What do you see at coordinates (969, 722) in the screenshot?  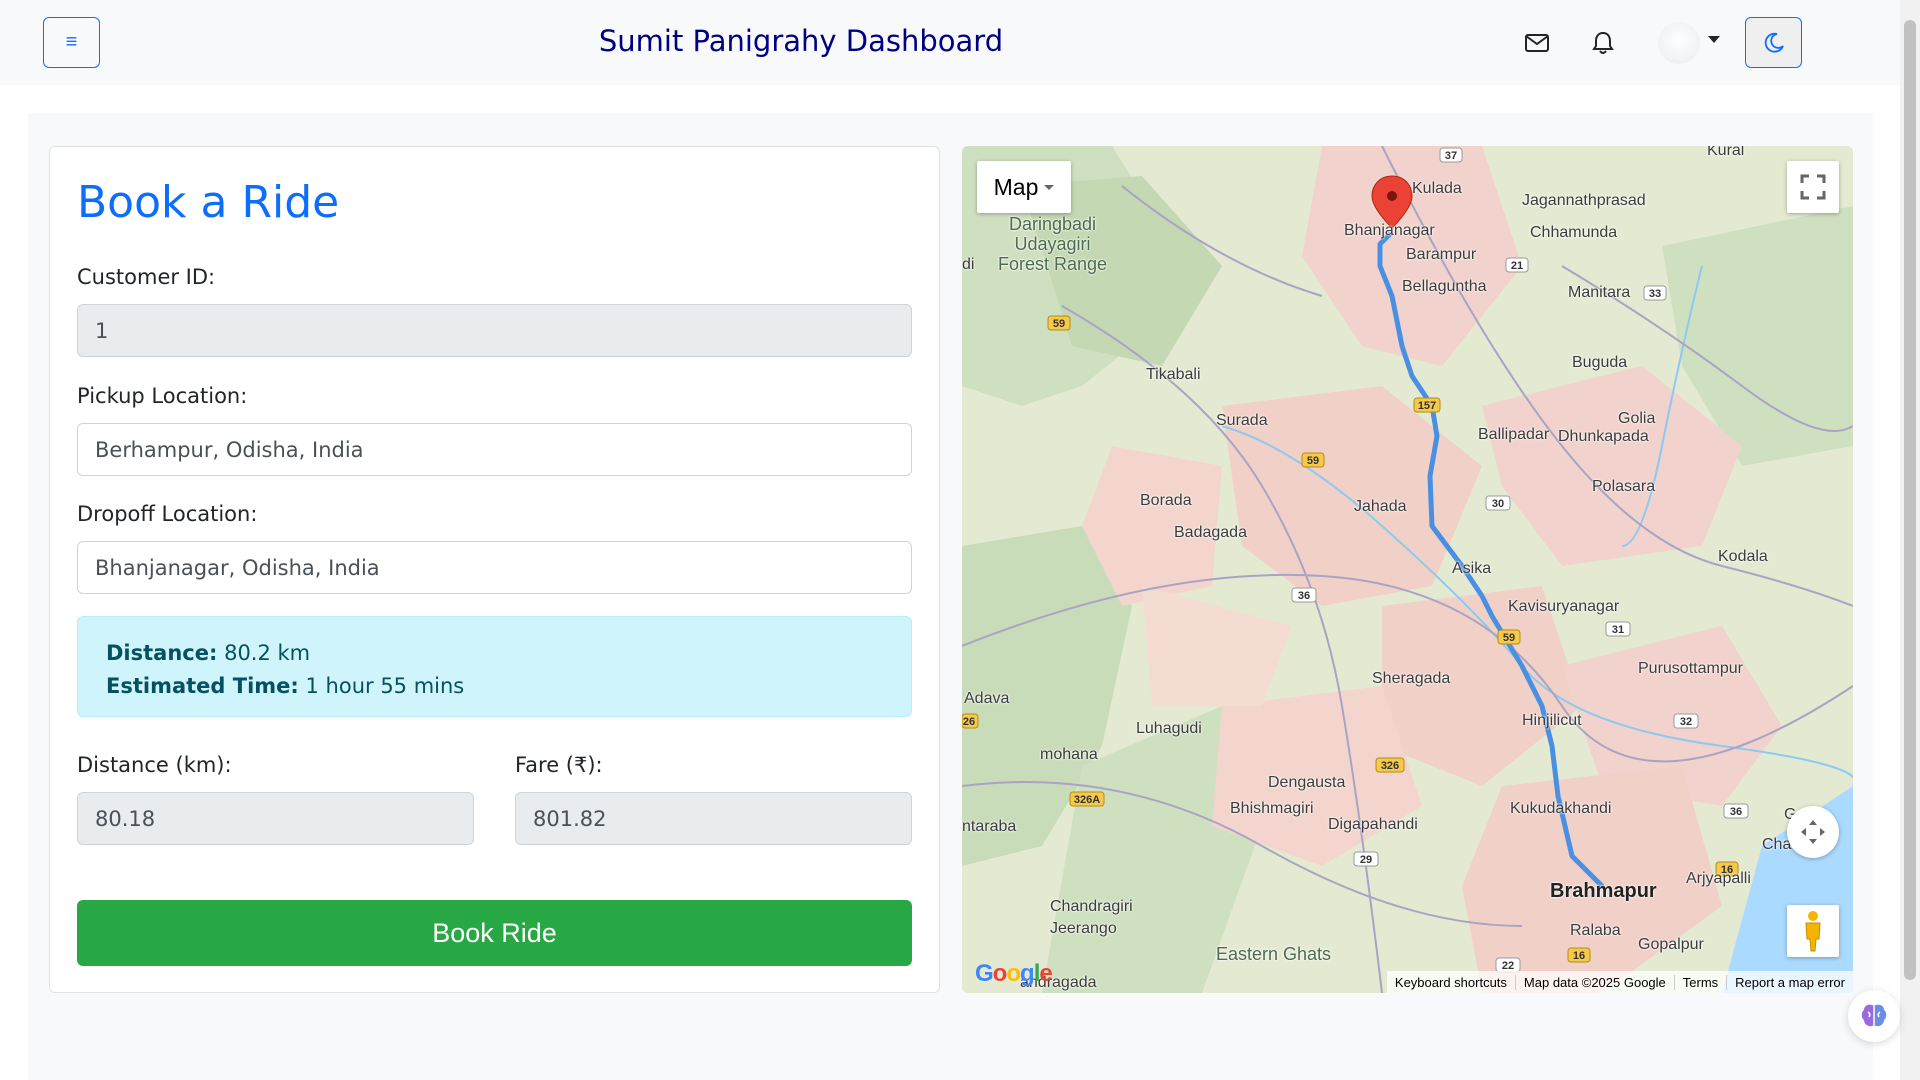 I see `svg-text: 26` at bounding box center [969, 722].